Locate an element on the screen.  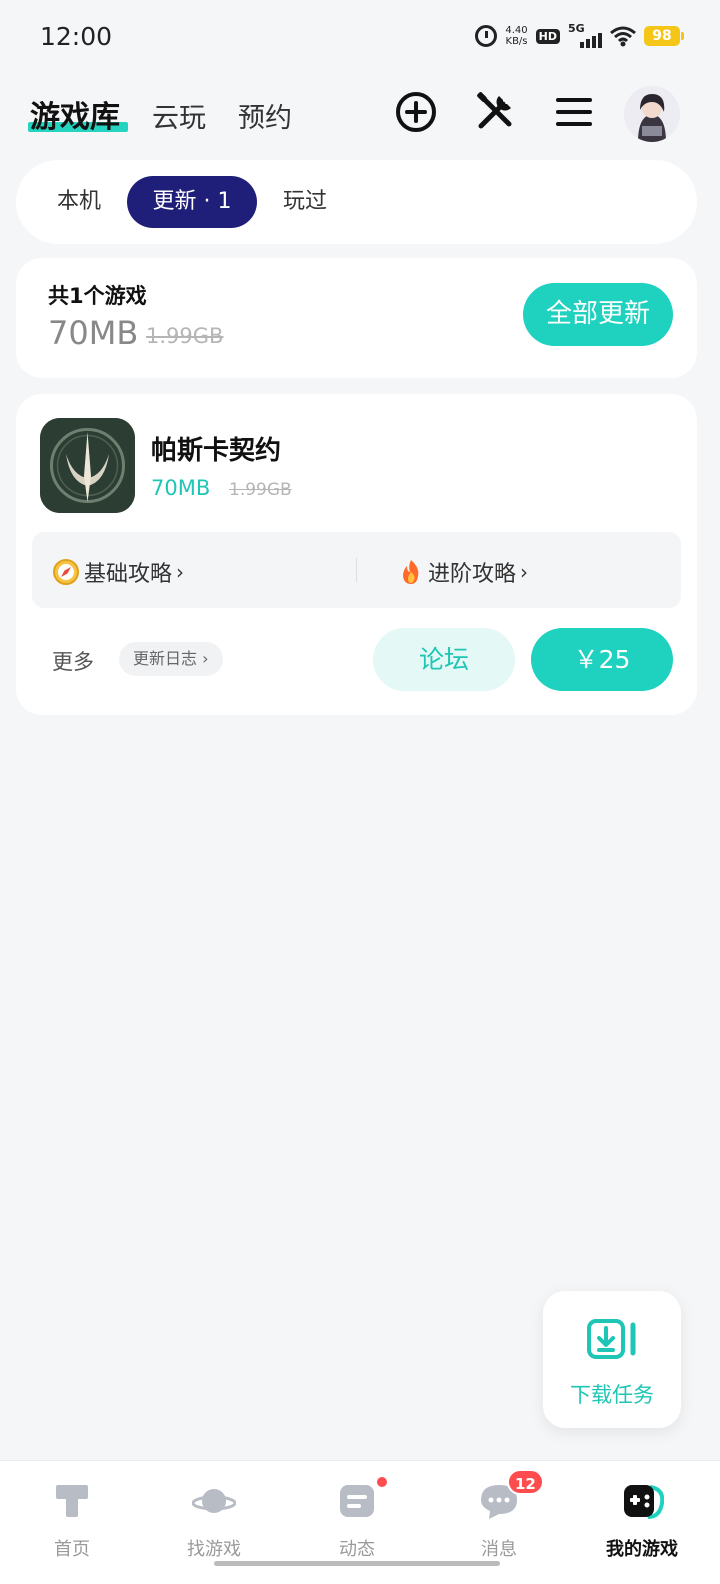
forum-button: 论坛 is located at coordinates (444, 659).